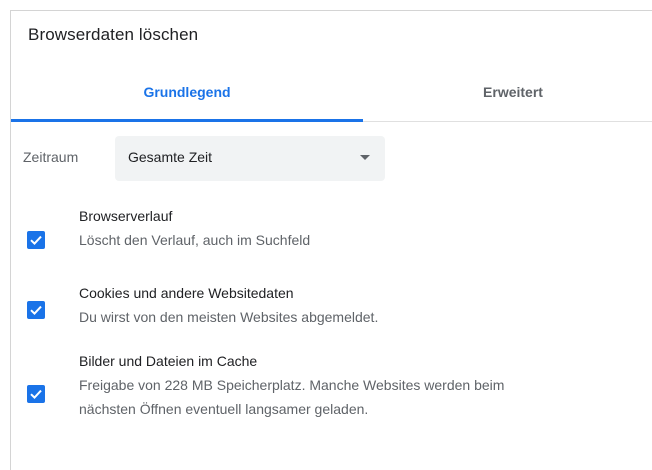 The width and height of the screenshot is (652, 470). What do you see at coordinates (513, 92) in the screenshot?
I see `tab-advanced-label: Erweitert` at bounding box center [513, 92].